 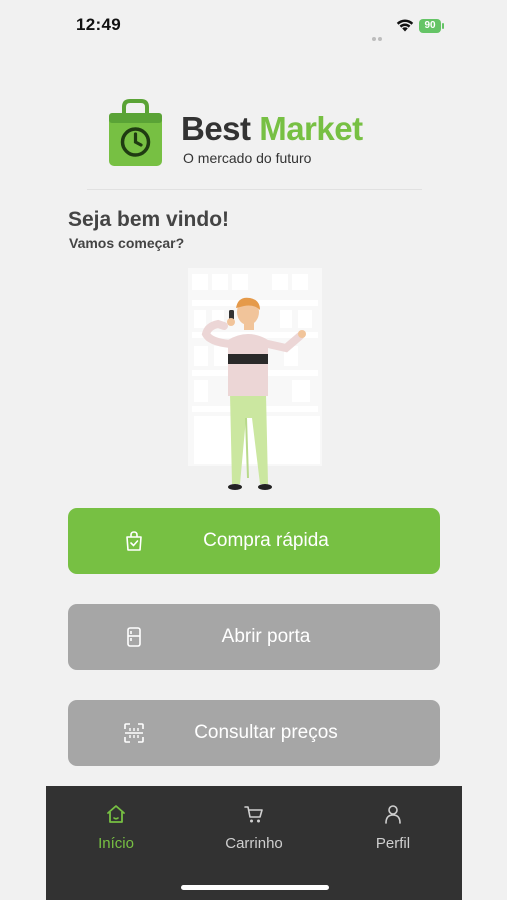 What do you see at coordinates (116, 843) in the screenshot?
I see `tab-home-label: Início` at bounding box center [116, 843].